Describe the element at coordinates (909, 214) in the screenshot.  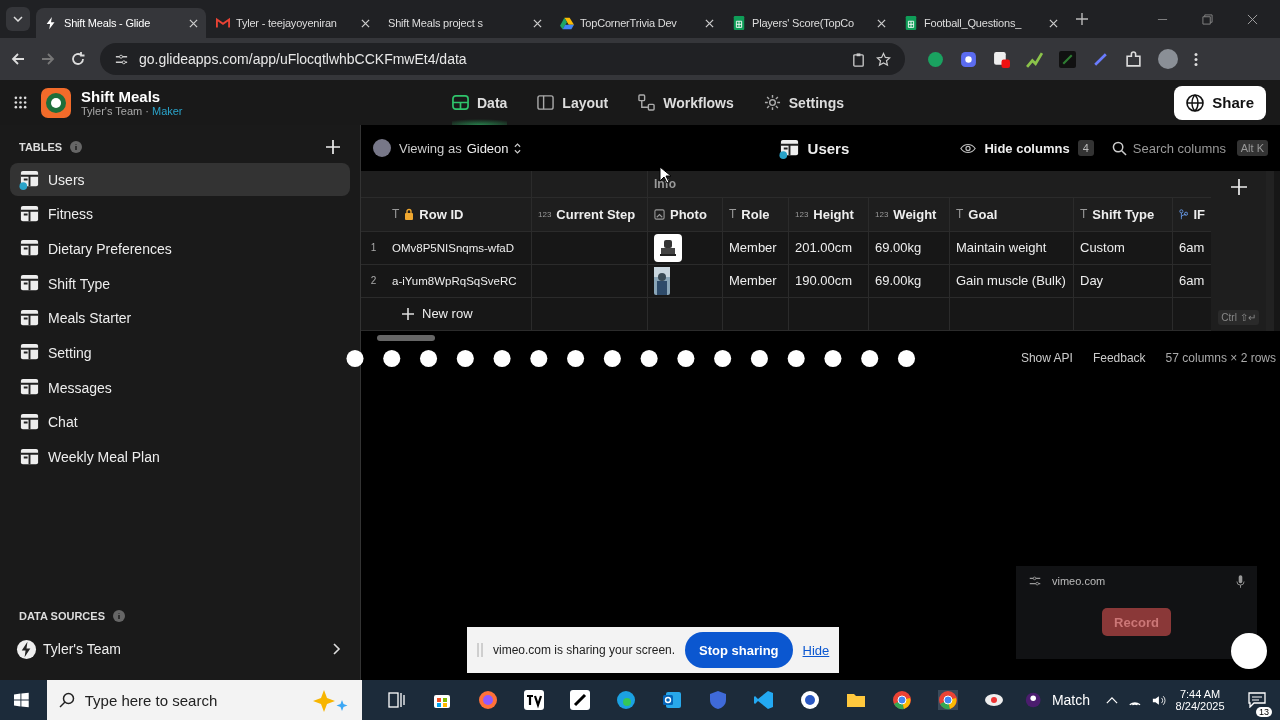
I see `column-header: 123 Weight` at that location.